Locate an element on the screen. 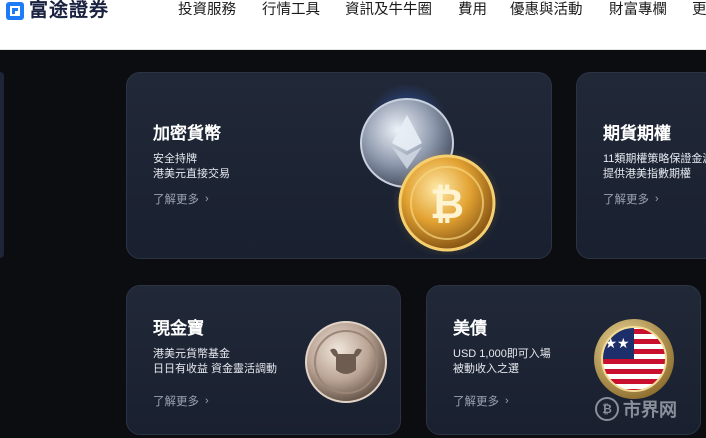  card-desc-line: 港美元直接交易 is located at coordinates (191, 174).